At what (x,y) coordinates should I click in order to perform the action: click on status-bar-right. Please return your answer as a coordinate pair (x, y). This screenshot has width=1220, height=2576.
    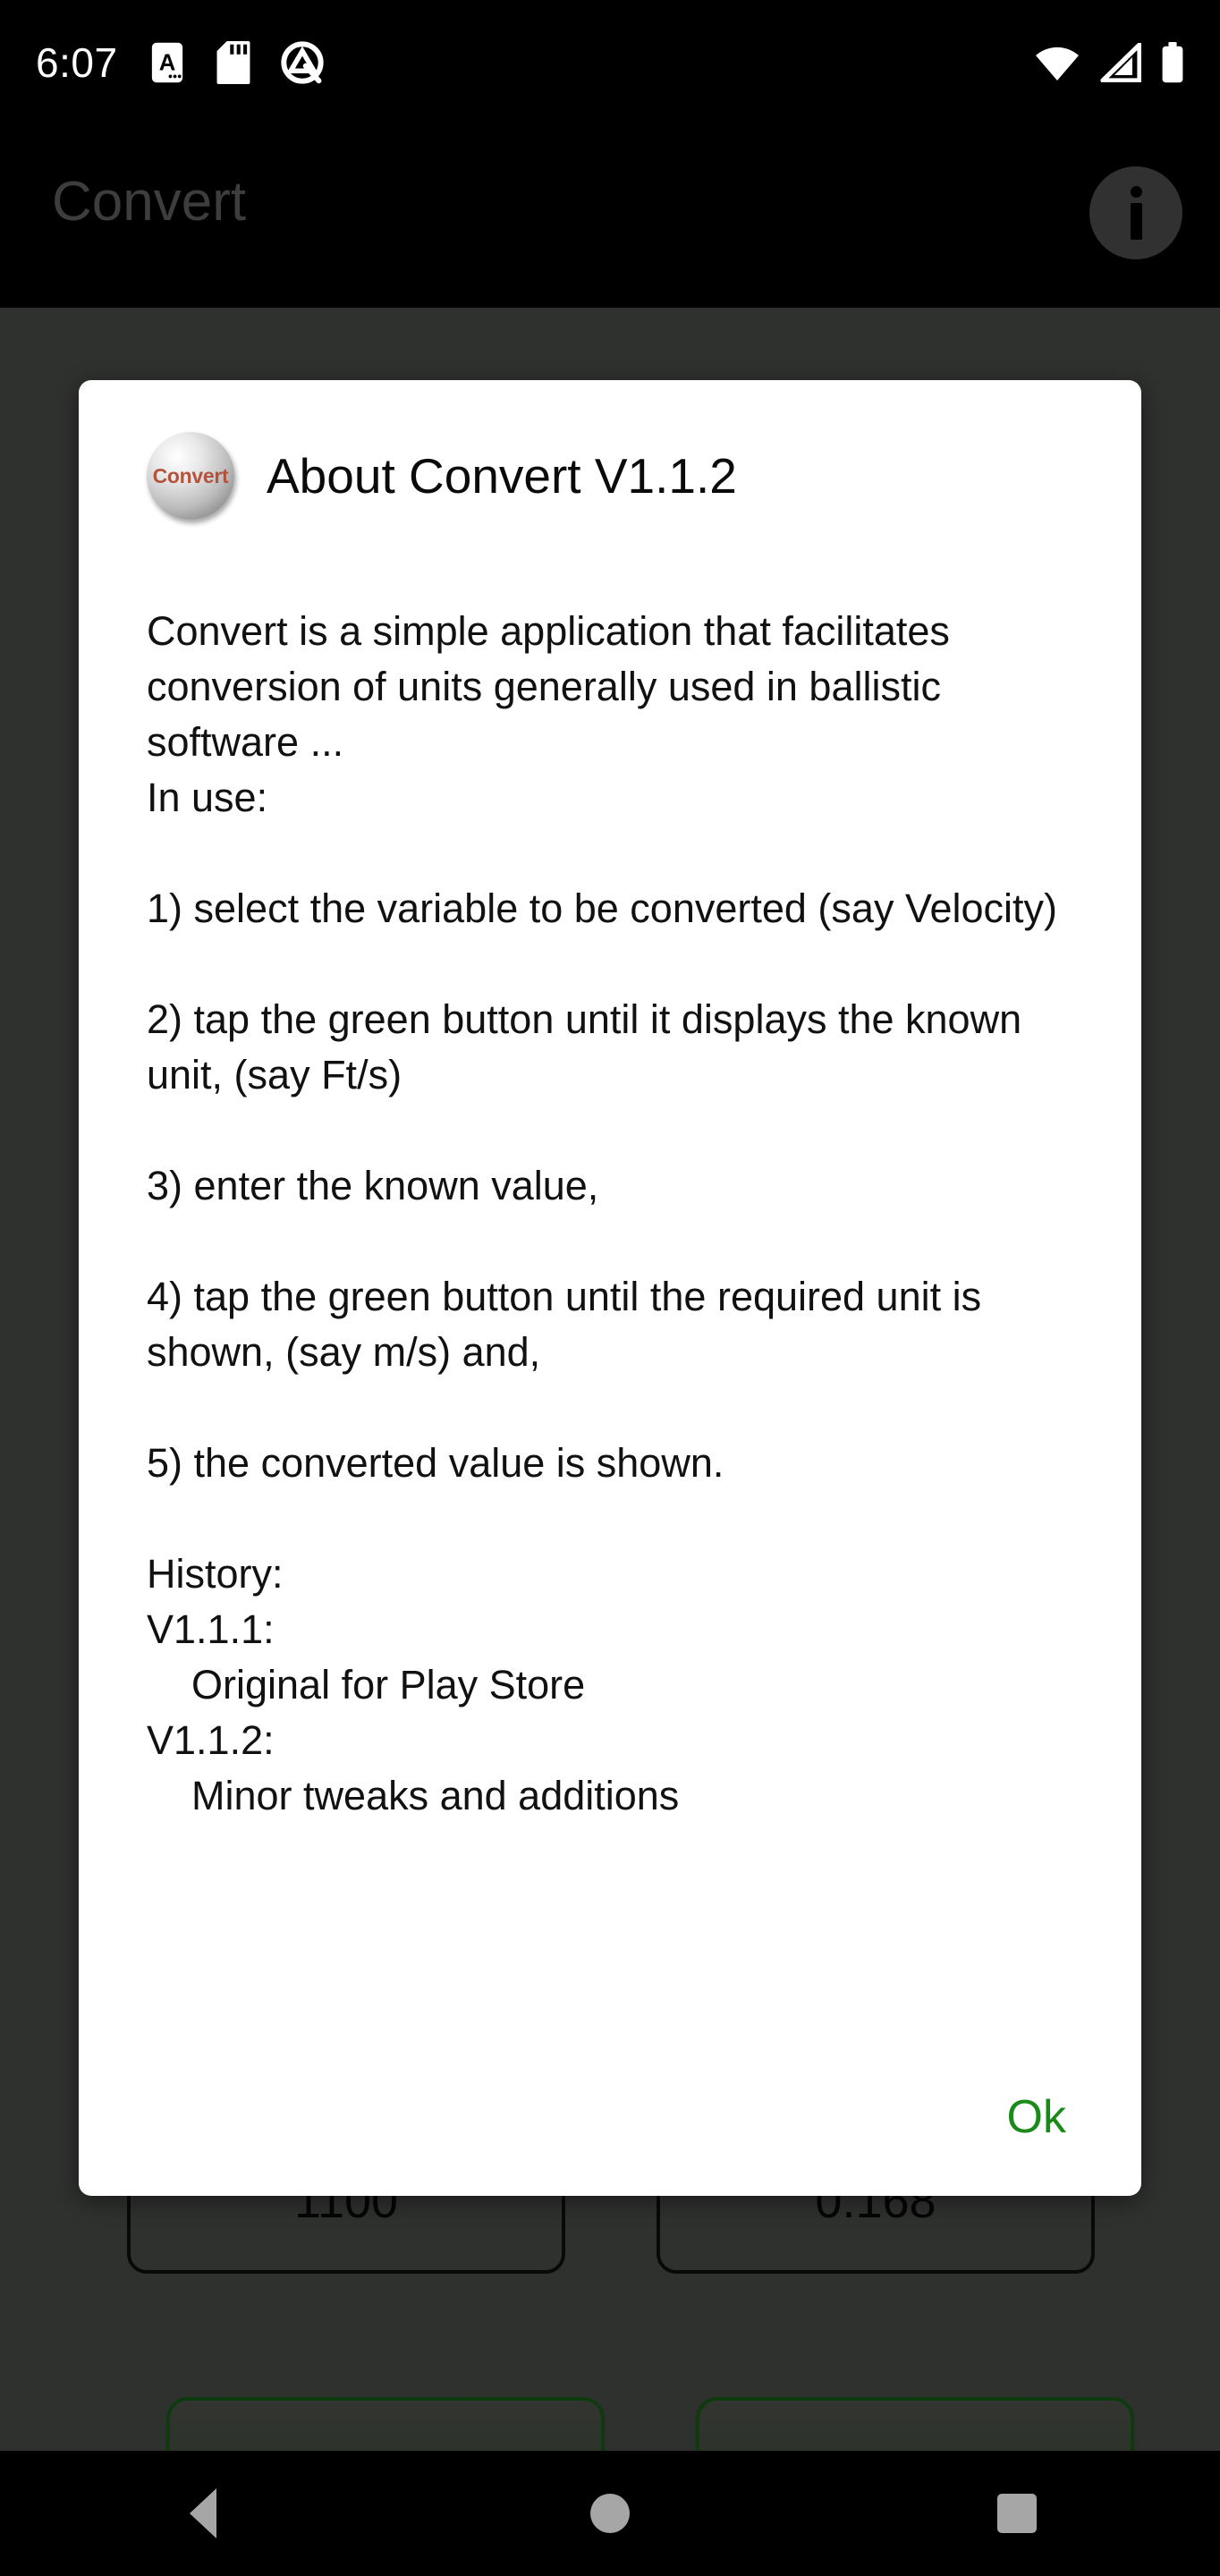
    Looking at the image, I should click on (1109, 62).